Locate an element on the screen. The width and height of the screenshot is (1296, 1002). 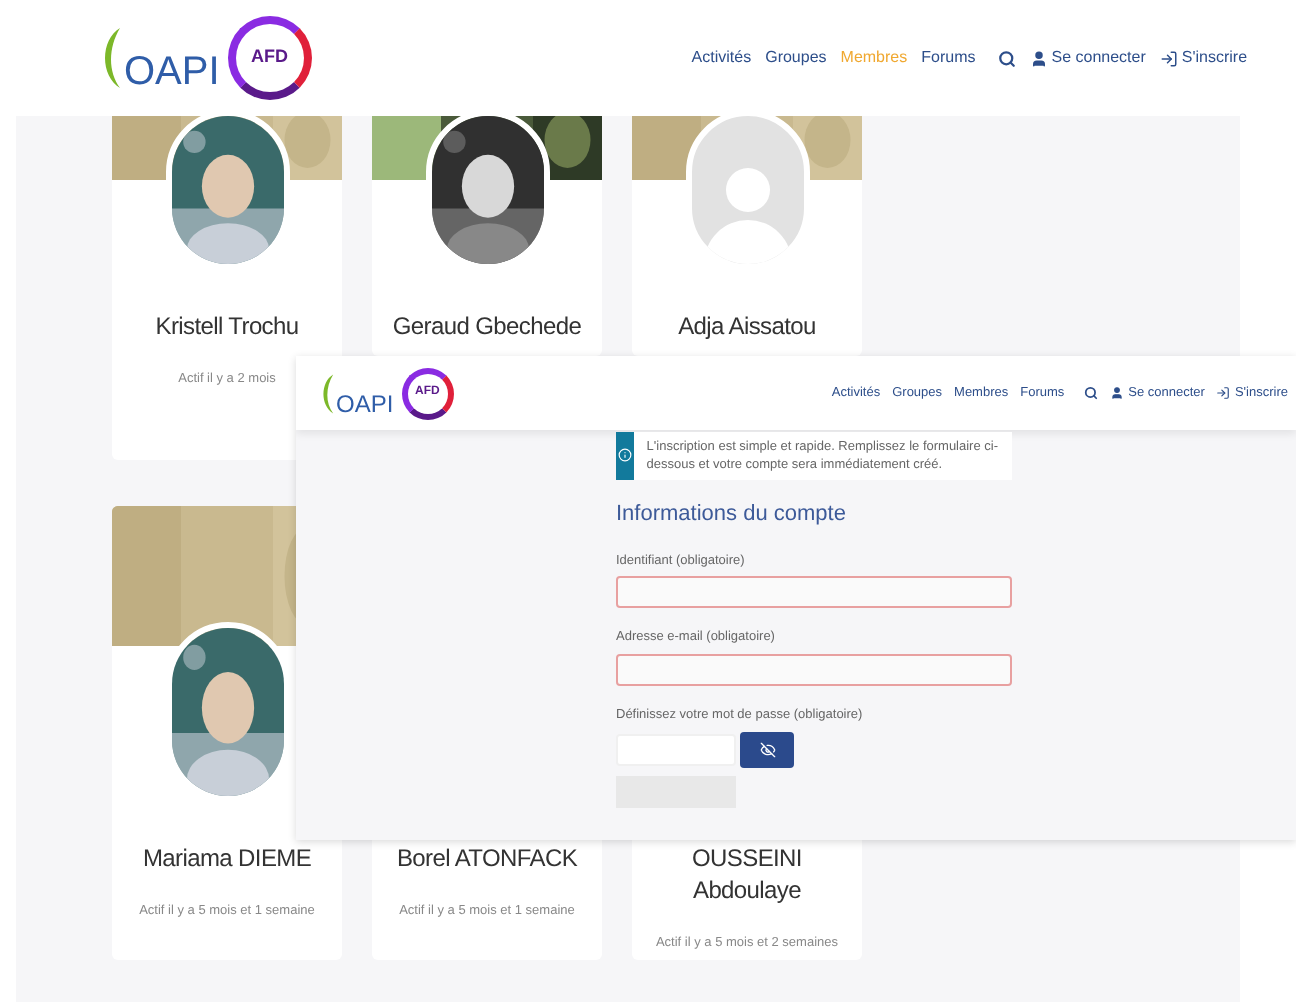
member-name: OUSSEINI Abdoulaye is located at coordinates (747, 874).